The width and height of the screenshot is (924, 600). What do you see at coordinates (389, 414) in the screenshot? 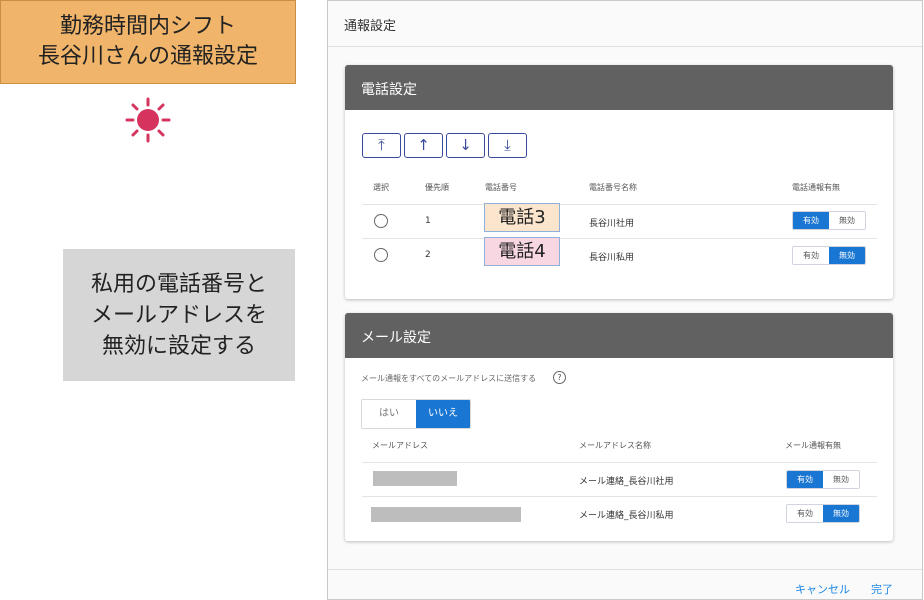
I see `yes-button: はい` at bounding box center [389, 414].